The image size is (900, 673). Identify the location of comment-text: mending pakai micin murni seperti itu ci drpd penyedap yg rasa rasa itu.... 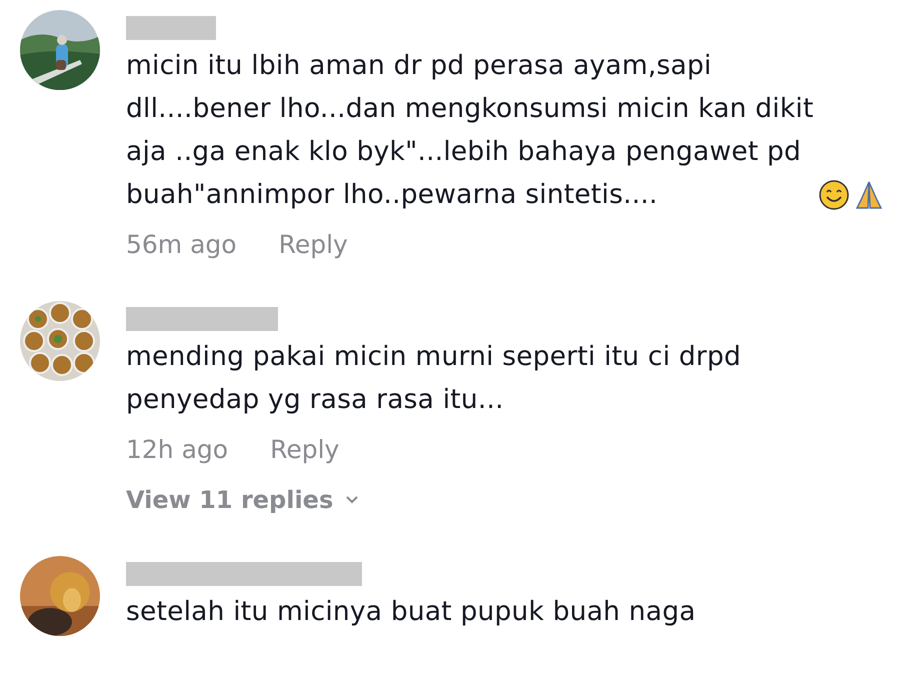
(434, 378).